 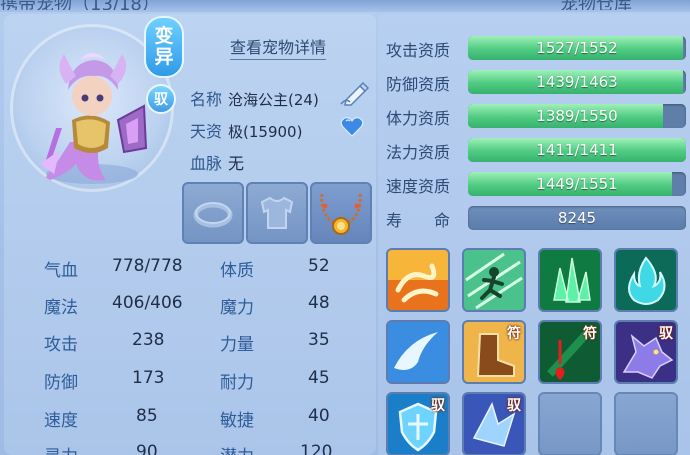 What do you see at coordinates (316, 448) in the screenshot?
I see `stat-value: 120` at bounding box center [316, 448].